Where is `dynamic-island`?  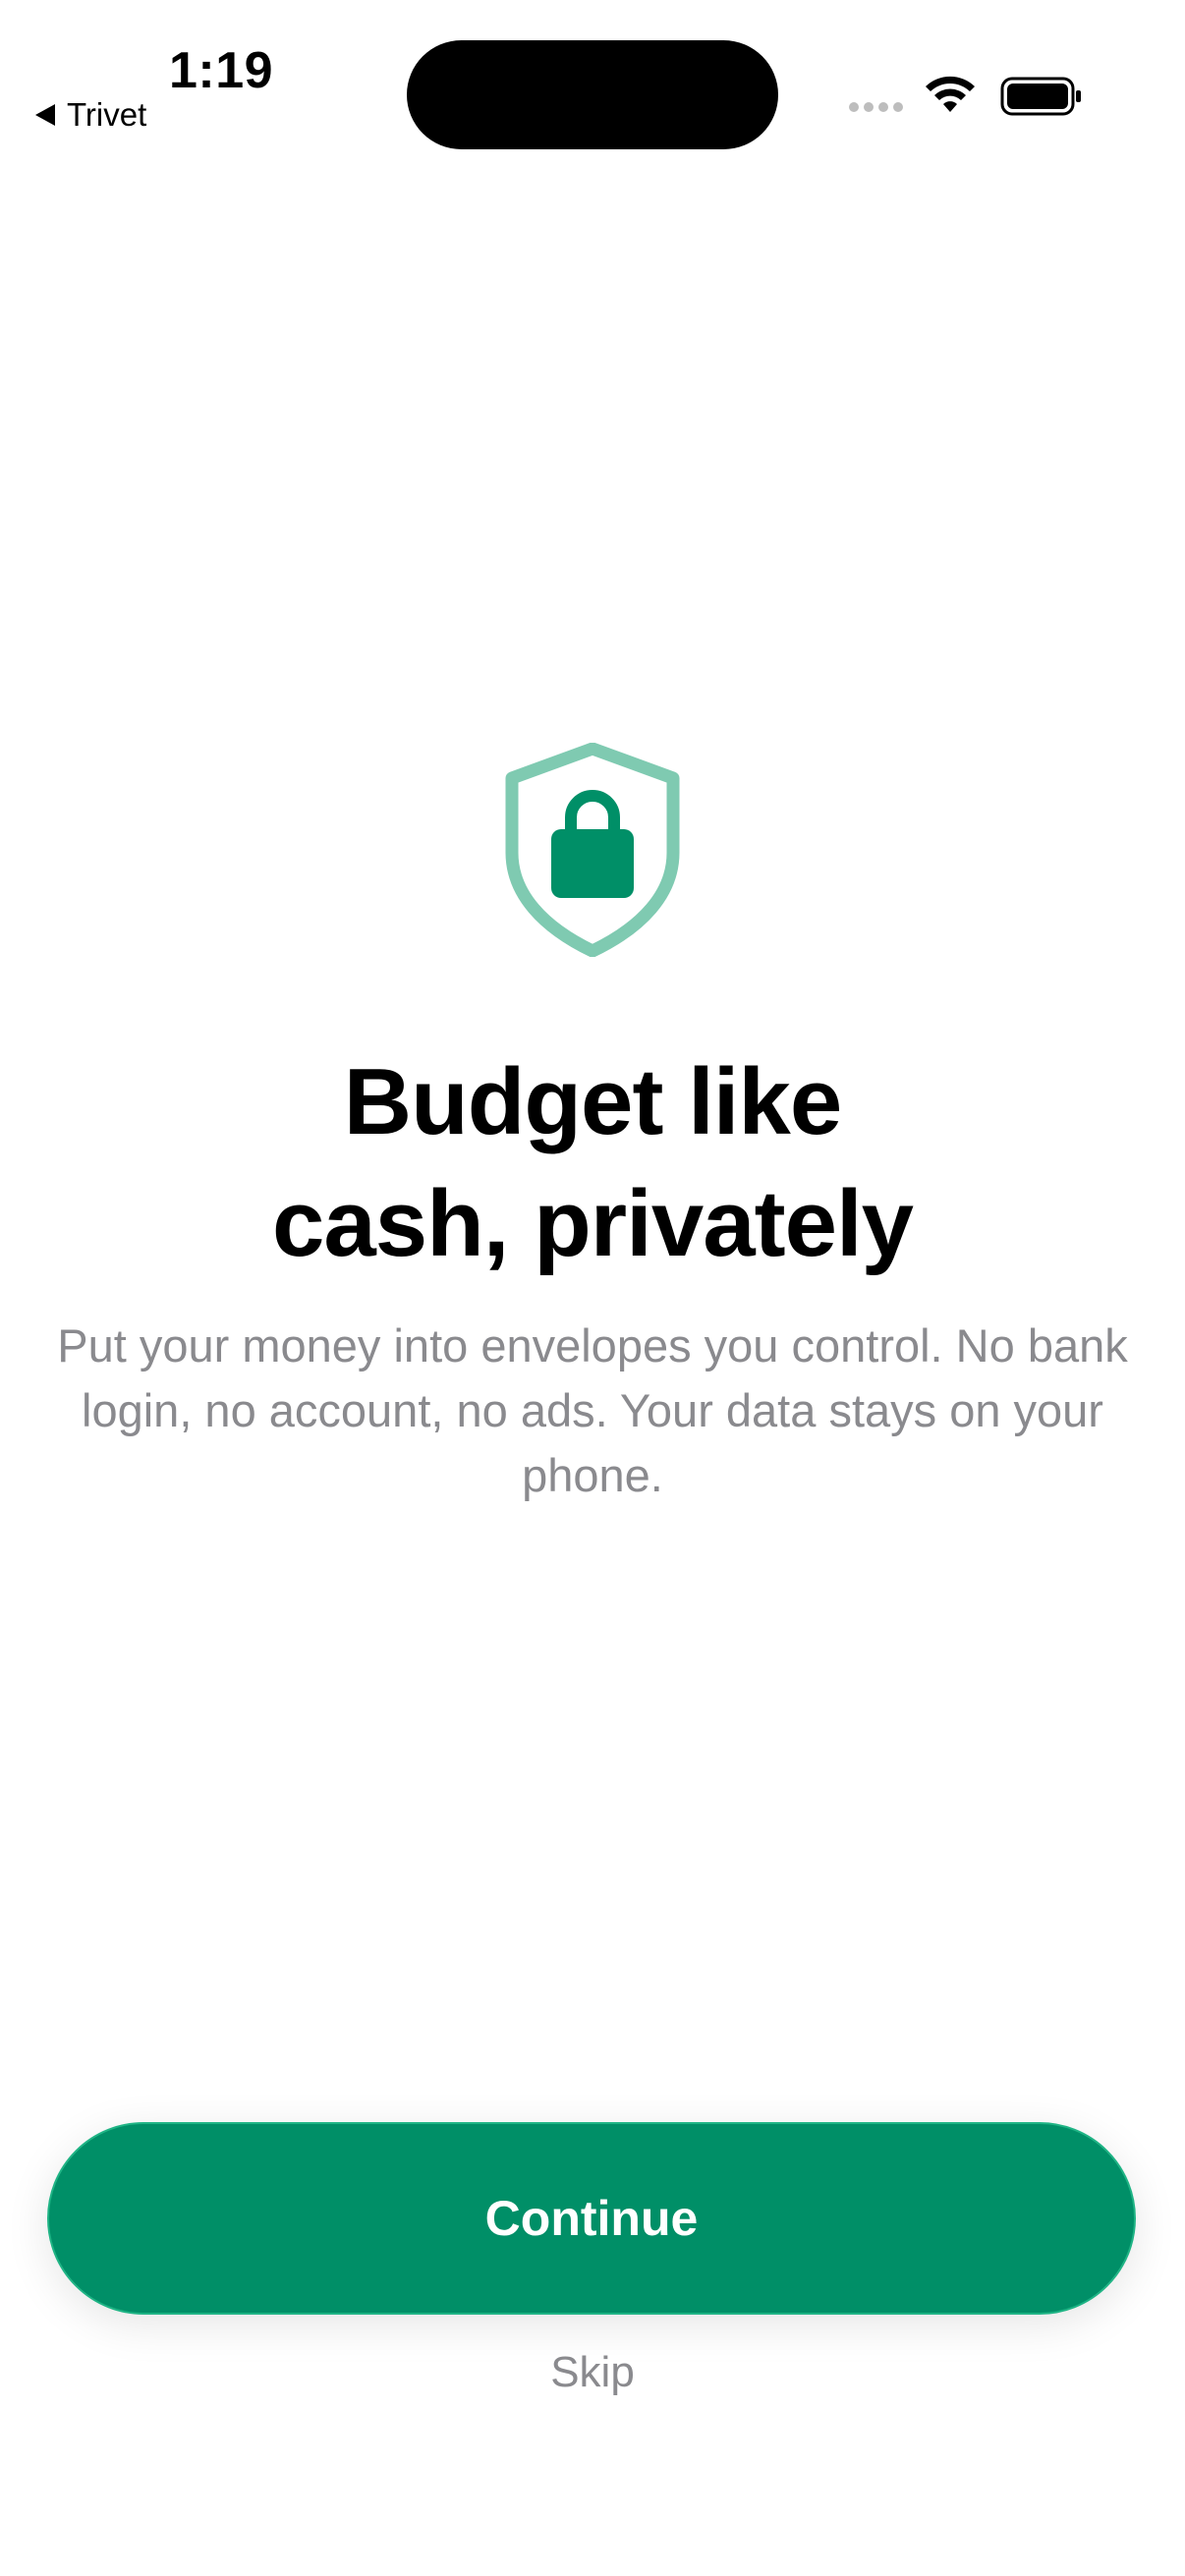 dynamic-island is located at coordinates (592, 94).